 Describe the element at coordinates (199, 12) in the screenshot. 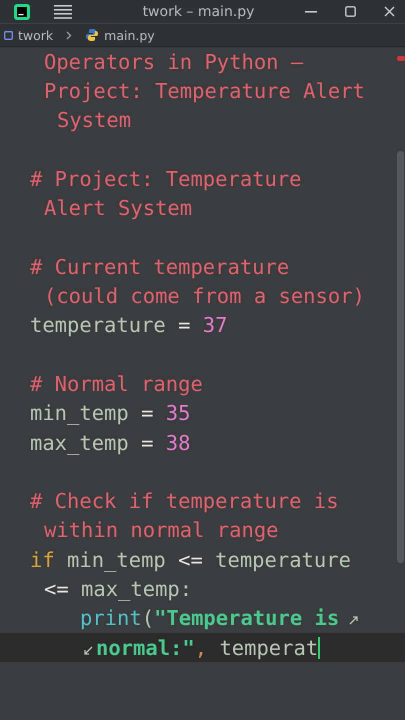

I see `window-title: twork – main.py` at that location.